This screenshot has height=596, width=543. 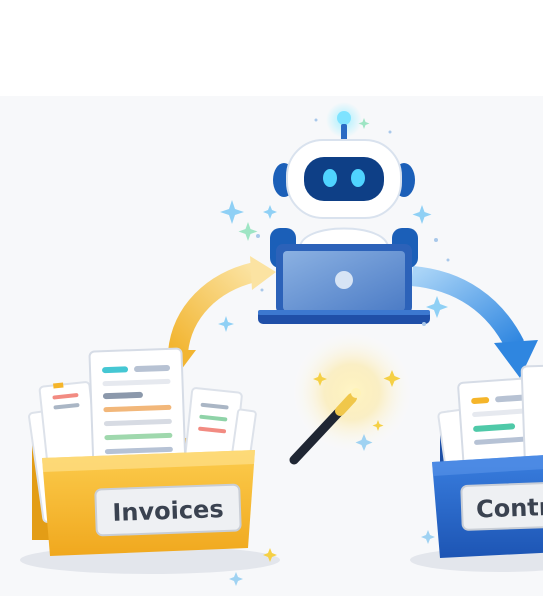 I want to click on invoices-label: Invoices, so click(x=168, y=511).